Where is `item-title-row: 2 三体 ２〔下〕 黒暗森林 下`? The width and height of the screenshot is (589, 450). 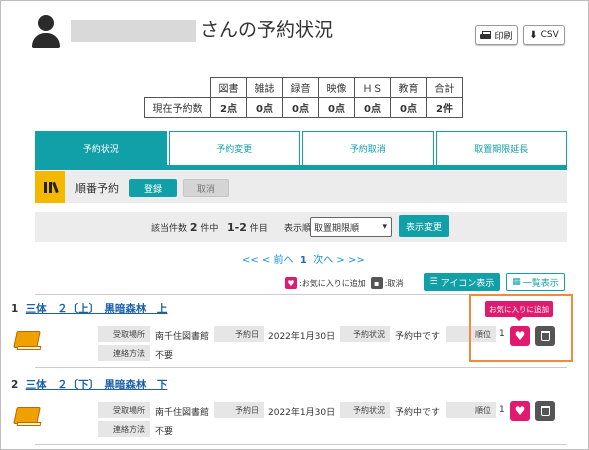 item-title-row: 2 三体 ２〔下〕 黒暗森林 下 is located at coordinates (89, 384).